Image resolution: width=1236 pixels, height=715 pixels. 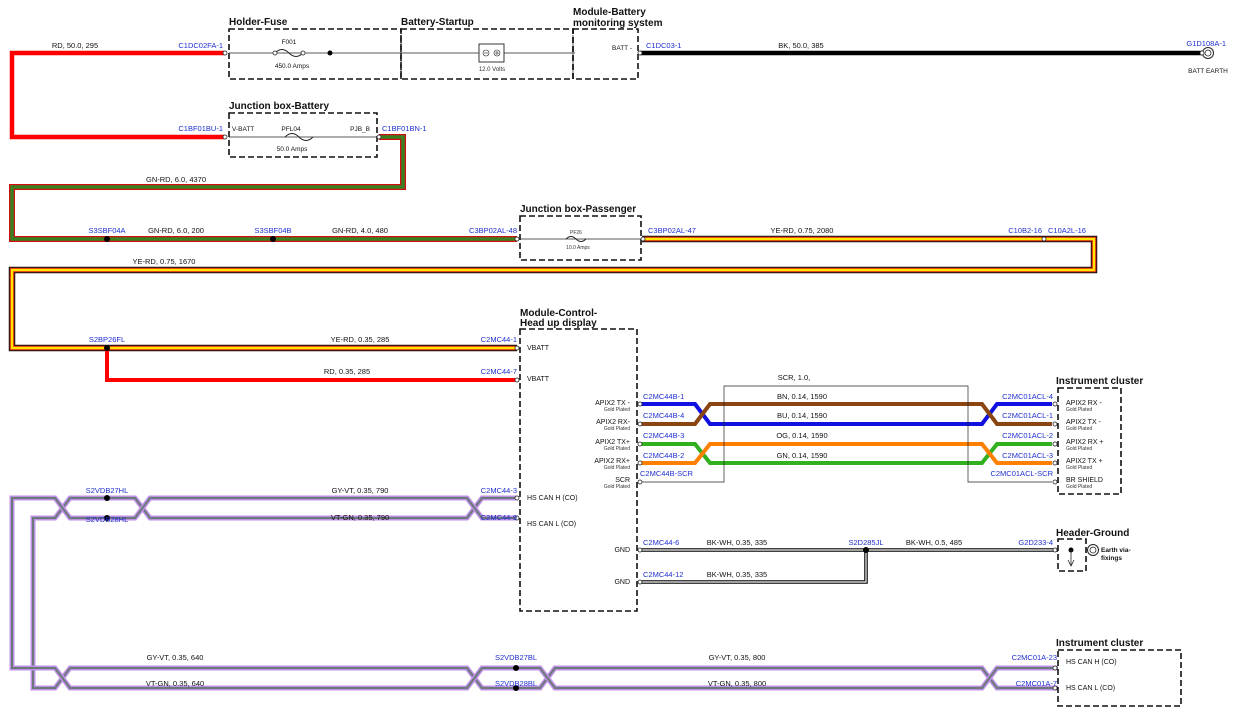 What do you see at coordinates (360, 129) in the screenshot?
I see `pjb-pin: PJB_B` at bounding box center [360, 129].